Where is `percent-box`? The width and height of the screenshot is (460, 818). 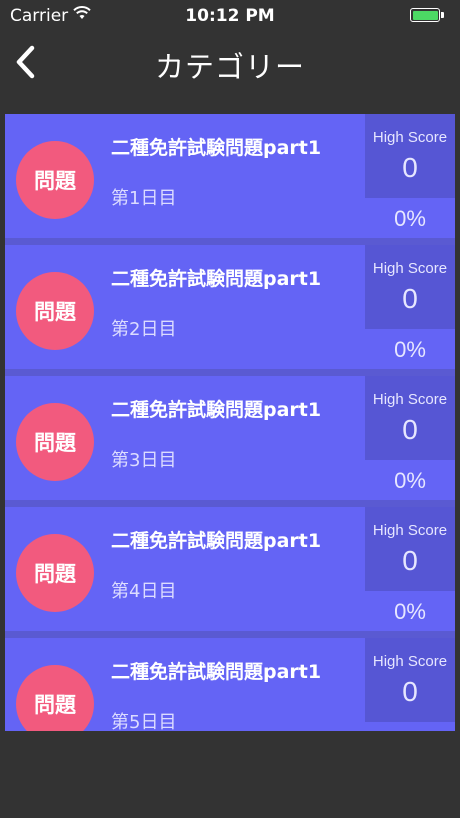
percent-box is located at coordinates (410, 727).